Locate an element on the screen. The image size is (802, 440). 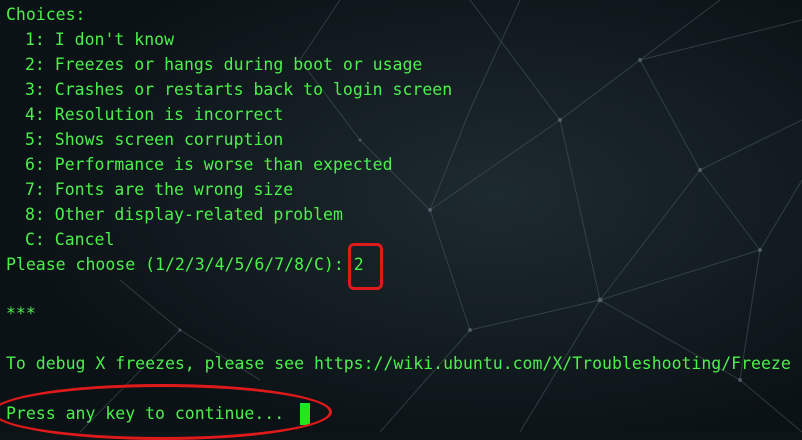
selected-choice-highlight is located at coordinates (365, 266).